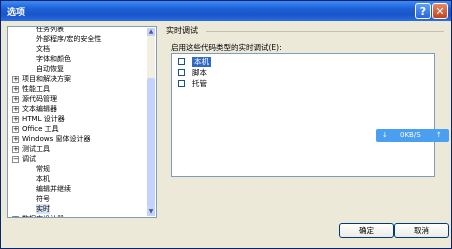 Image resolution: width=452 pixels, height=249 pixels. Describe the element at coordinates (226, 47) in the screenshot. I see `list-label: 启用这些代码类型的实时调试(E):` at that location.